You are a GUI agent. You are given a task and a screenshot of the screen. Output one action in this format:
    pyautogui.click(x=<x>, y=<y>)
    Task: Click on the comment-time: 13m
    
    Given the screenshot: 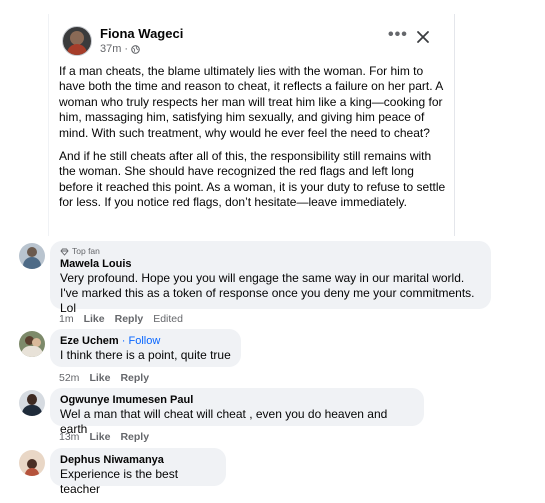 What is the action you would take?
    pyautogui.click(x=69, y=437)
    